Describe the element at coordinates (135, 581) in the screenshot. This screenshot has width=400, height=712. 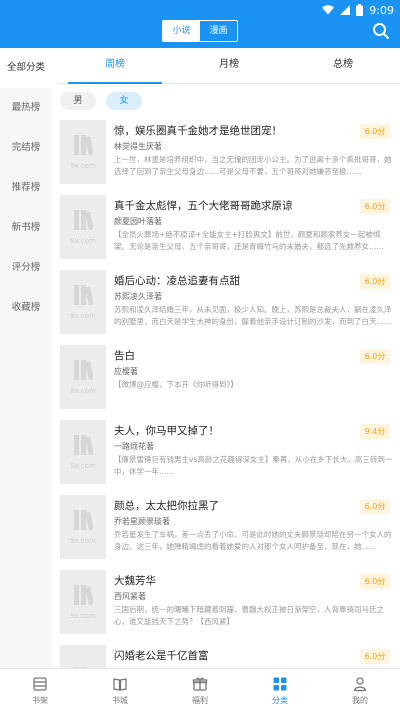
I see `book-title: 大魏芳华` at that location.